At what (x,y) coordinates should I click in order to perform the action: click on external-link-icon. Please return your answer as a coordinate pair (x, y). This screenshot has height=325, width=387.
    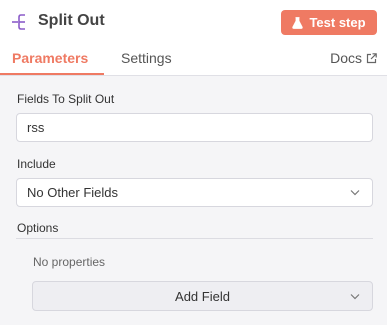
    Looking at the image, I should click on (371, 57).